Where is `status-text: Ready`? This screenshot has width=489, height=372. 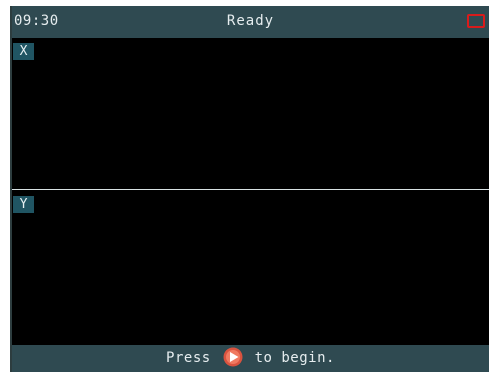
status-text: Ready is located at coordinates (250, 21).